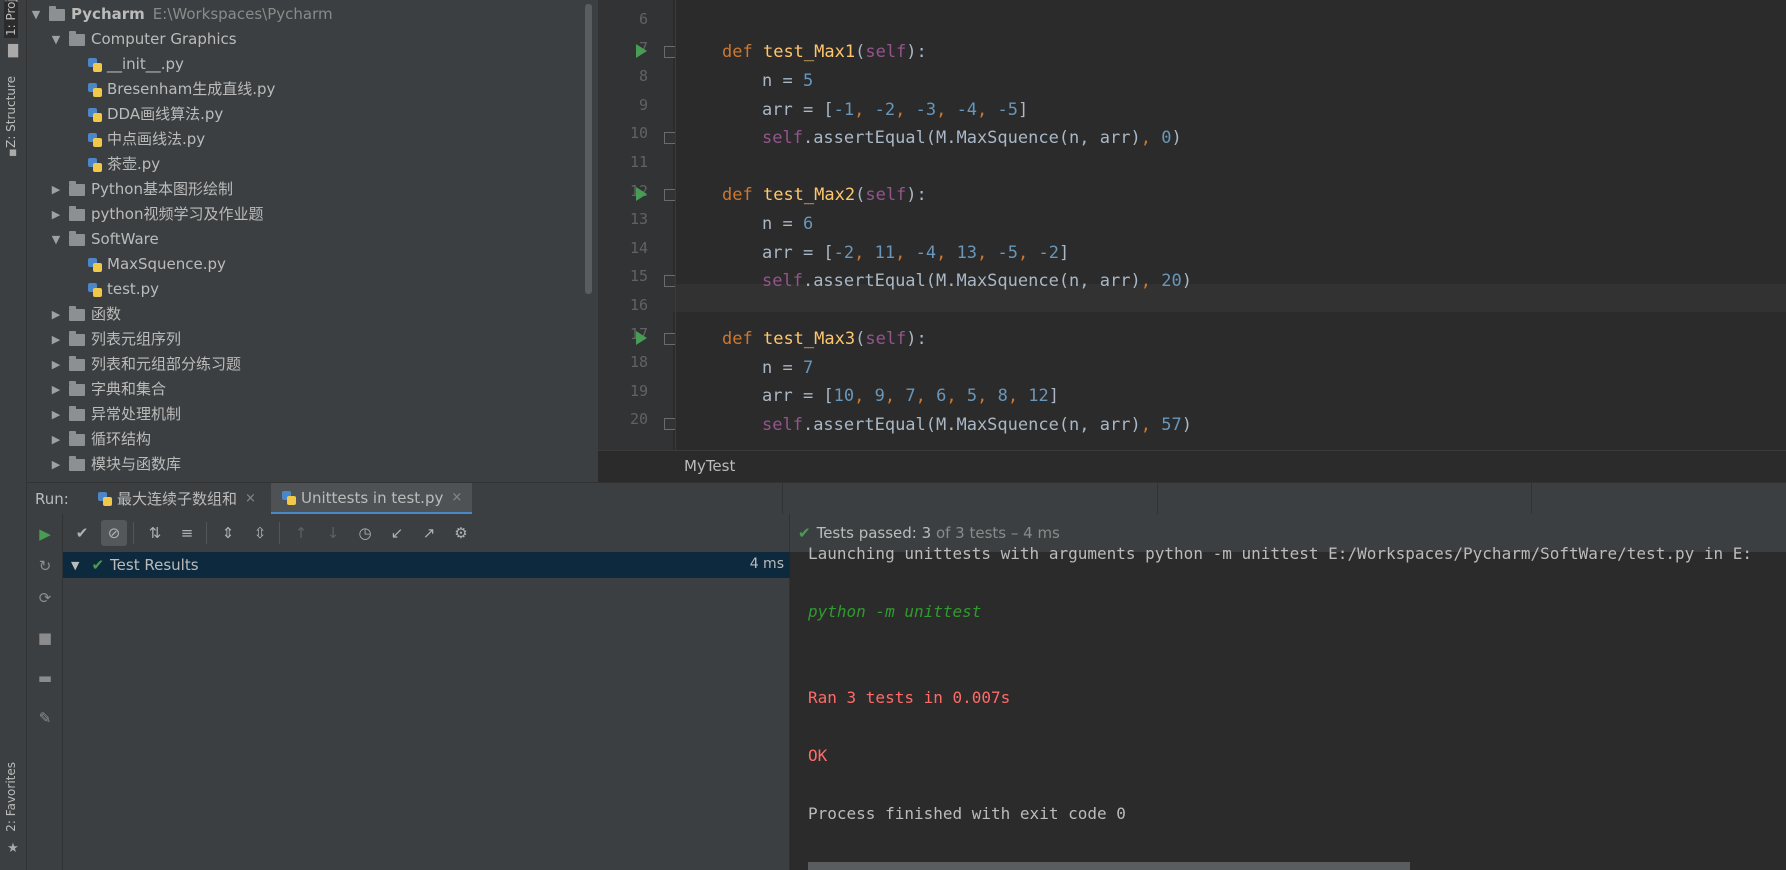 The width and height of the screenshot is (1786, 870). Describe the element at coordinates (45, 534) in the screenshot. I see `rerun-icon: ▶` at that location.